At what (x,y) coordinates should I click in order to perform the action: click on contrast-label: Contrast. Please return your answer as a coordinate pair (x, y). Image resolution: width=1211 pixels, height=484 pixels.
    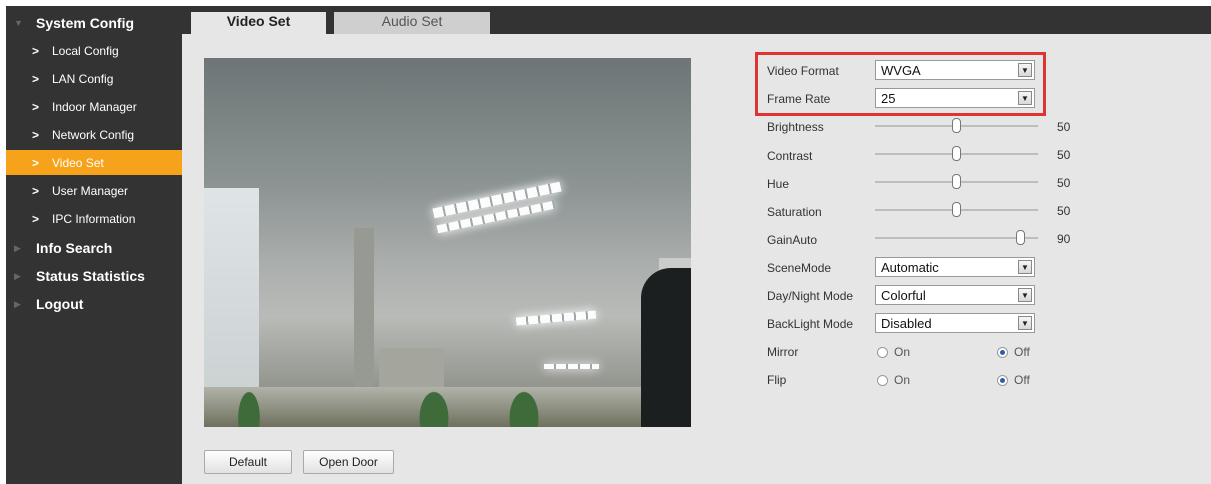
    Looking at the image, I should click on (790, 156).